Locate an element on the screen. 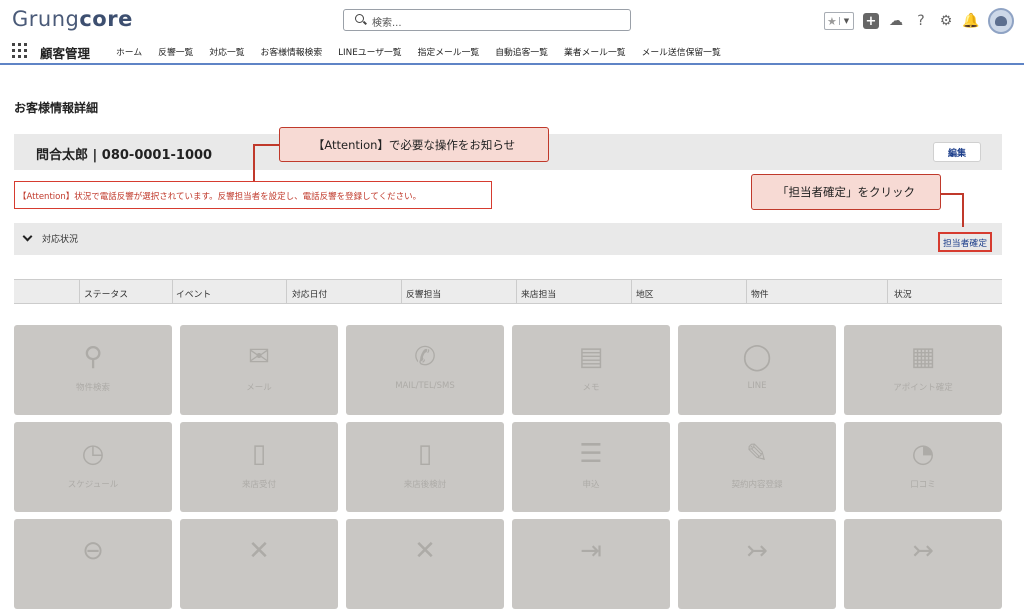  callout-confirm: 「担当者確定」をクリック is located at coordinates (846, 192).